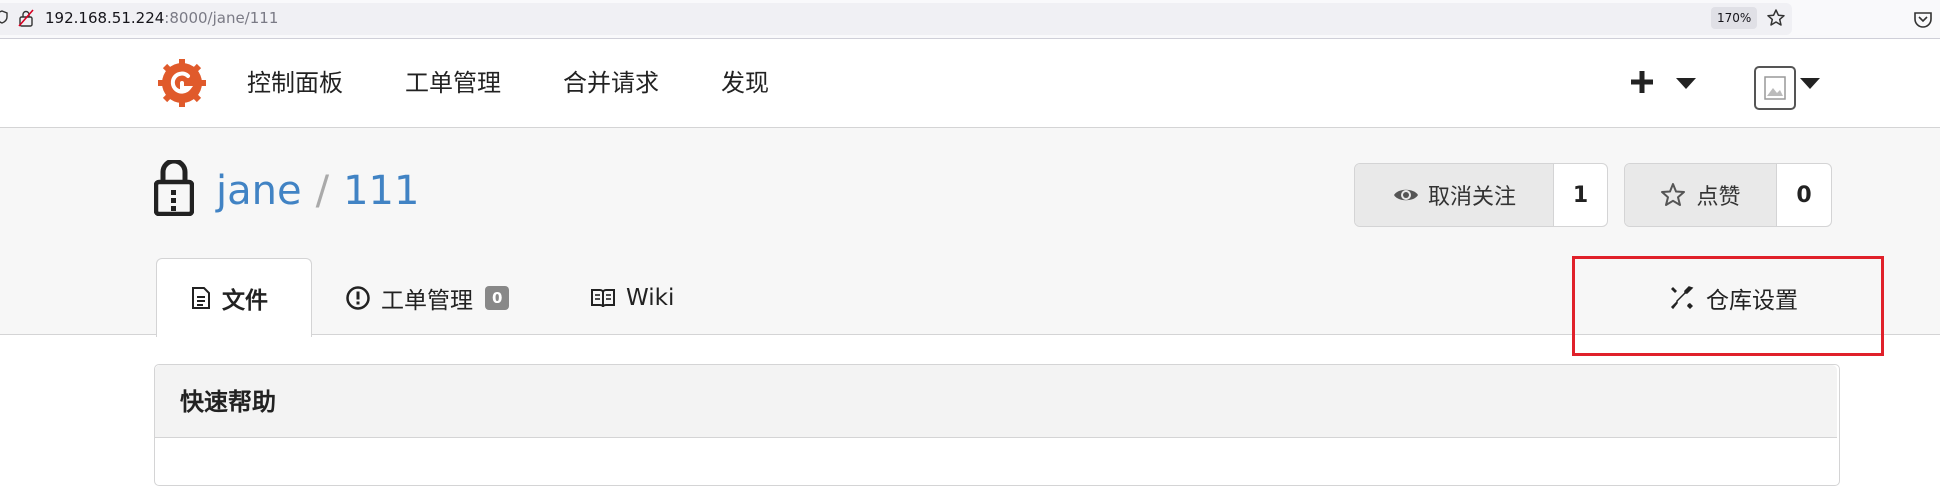  I want to click on quick-help-header, so click(996, 401).